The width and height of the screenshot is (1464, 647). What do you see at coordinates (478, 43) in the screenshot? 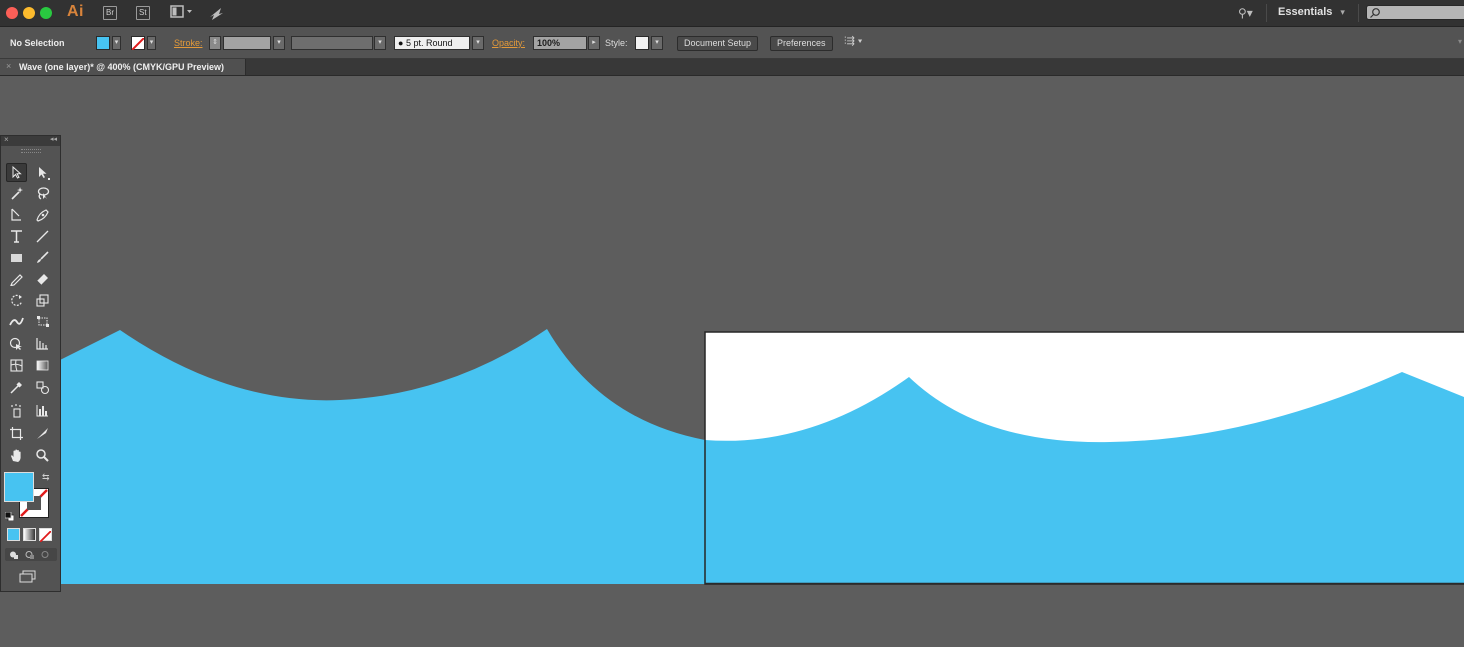
I see `brush-definition-dropdown: ▾` at bounding box center [478, 43].